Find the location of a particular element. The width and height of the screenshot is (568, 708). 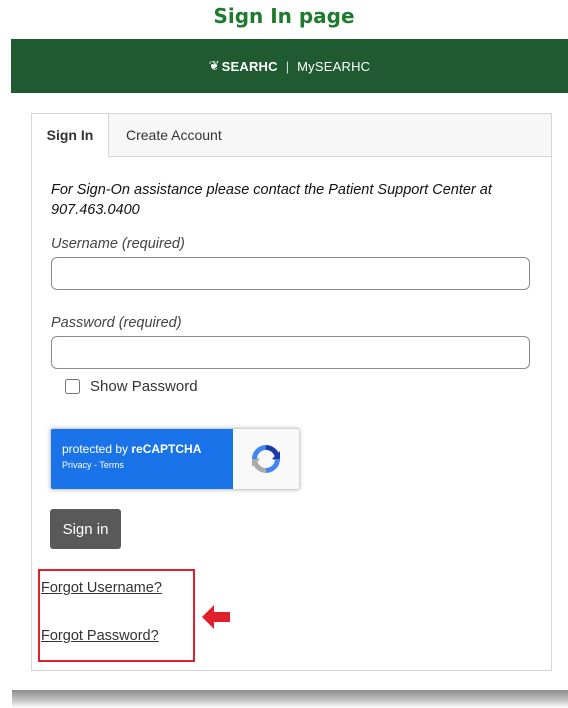

brand: ❦ SEARHC | MySEARHC is located at coordinates (290, 66).